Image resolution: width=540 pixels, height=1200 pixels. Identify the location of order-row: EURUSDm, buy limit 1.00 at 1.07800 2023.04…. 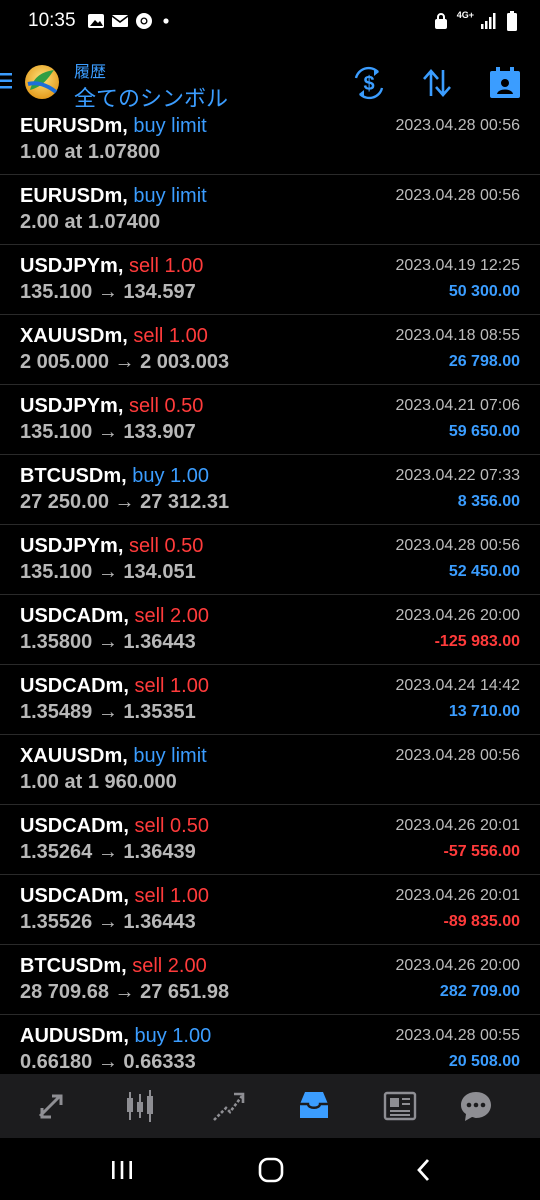
(270, 145).